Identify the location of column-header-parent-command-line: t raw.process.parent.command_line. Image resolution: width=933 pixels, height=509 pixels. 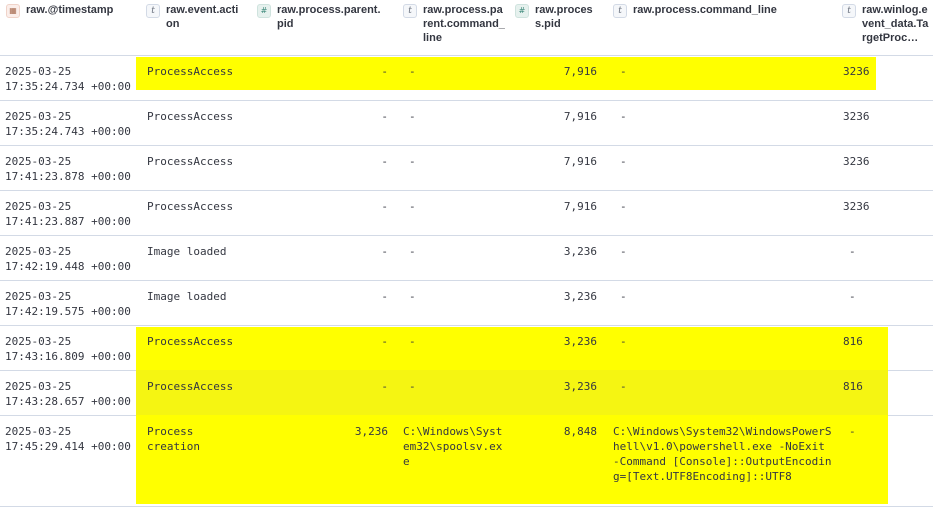
(454, 24).